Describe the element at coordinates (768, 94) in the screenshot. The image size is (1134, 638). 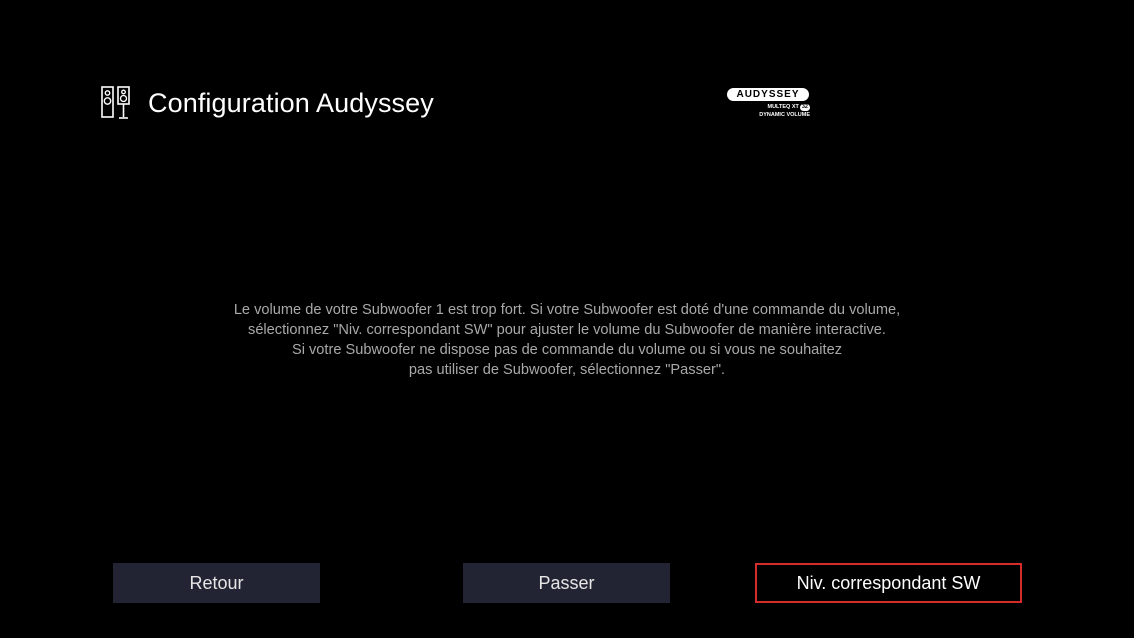
I see `audyssey-logo-brand: AUDYSSEY` at that location.